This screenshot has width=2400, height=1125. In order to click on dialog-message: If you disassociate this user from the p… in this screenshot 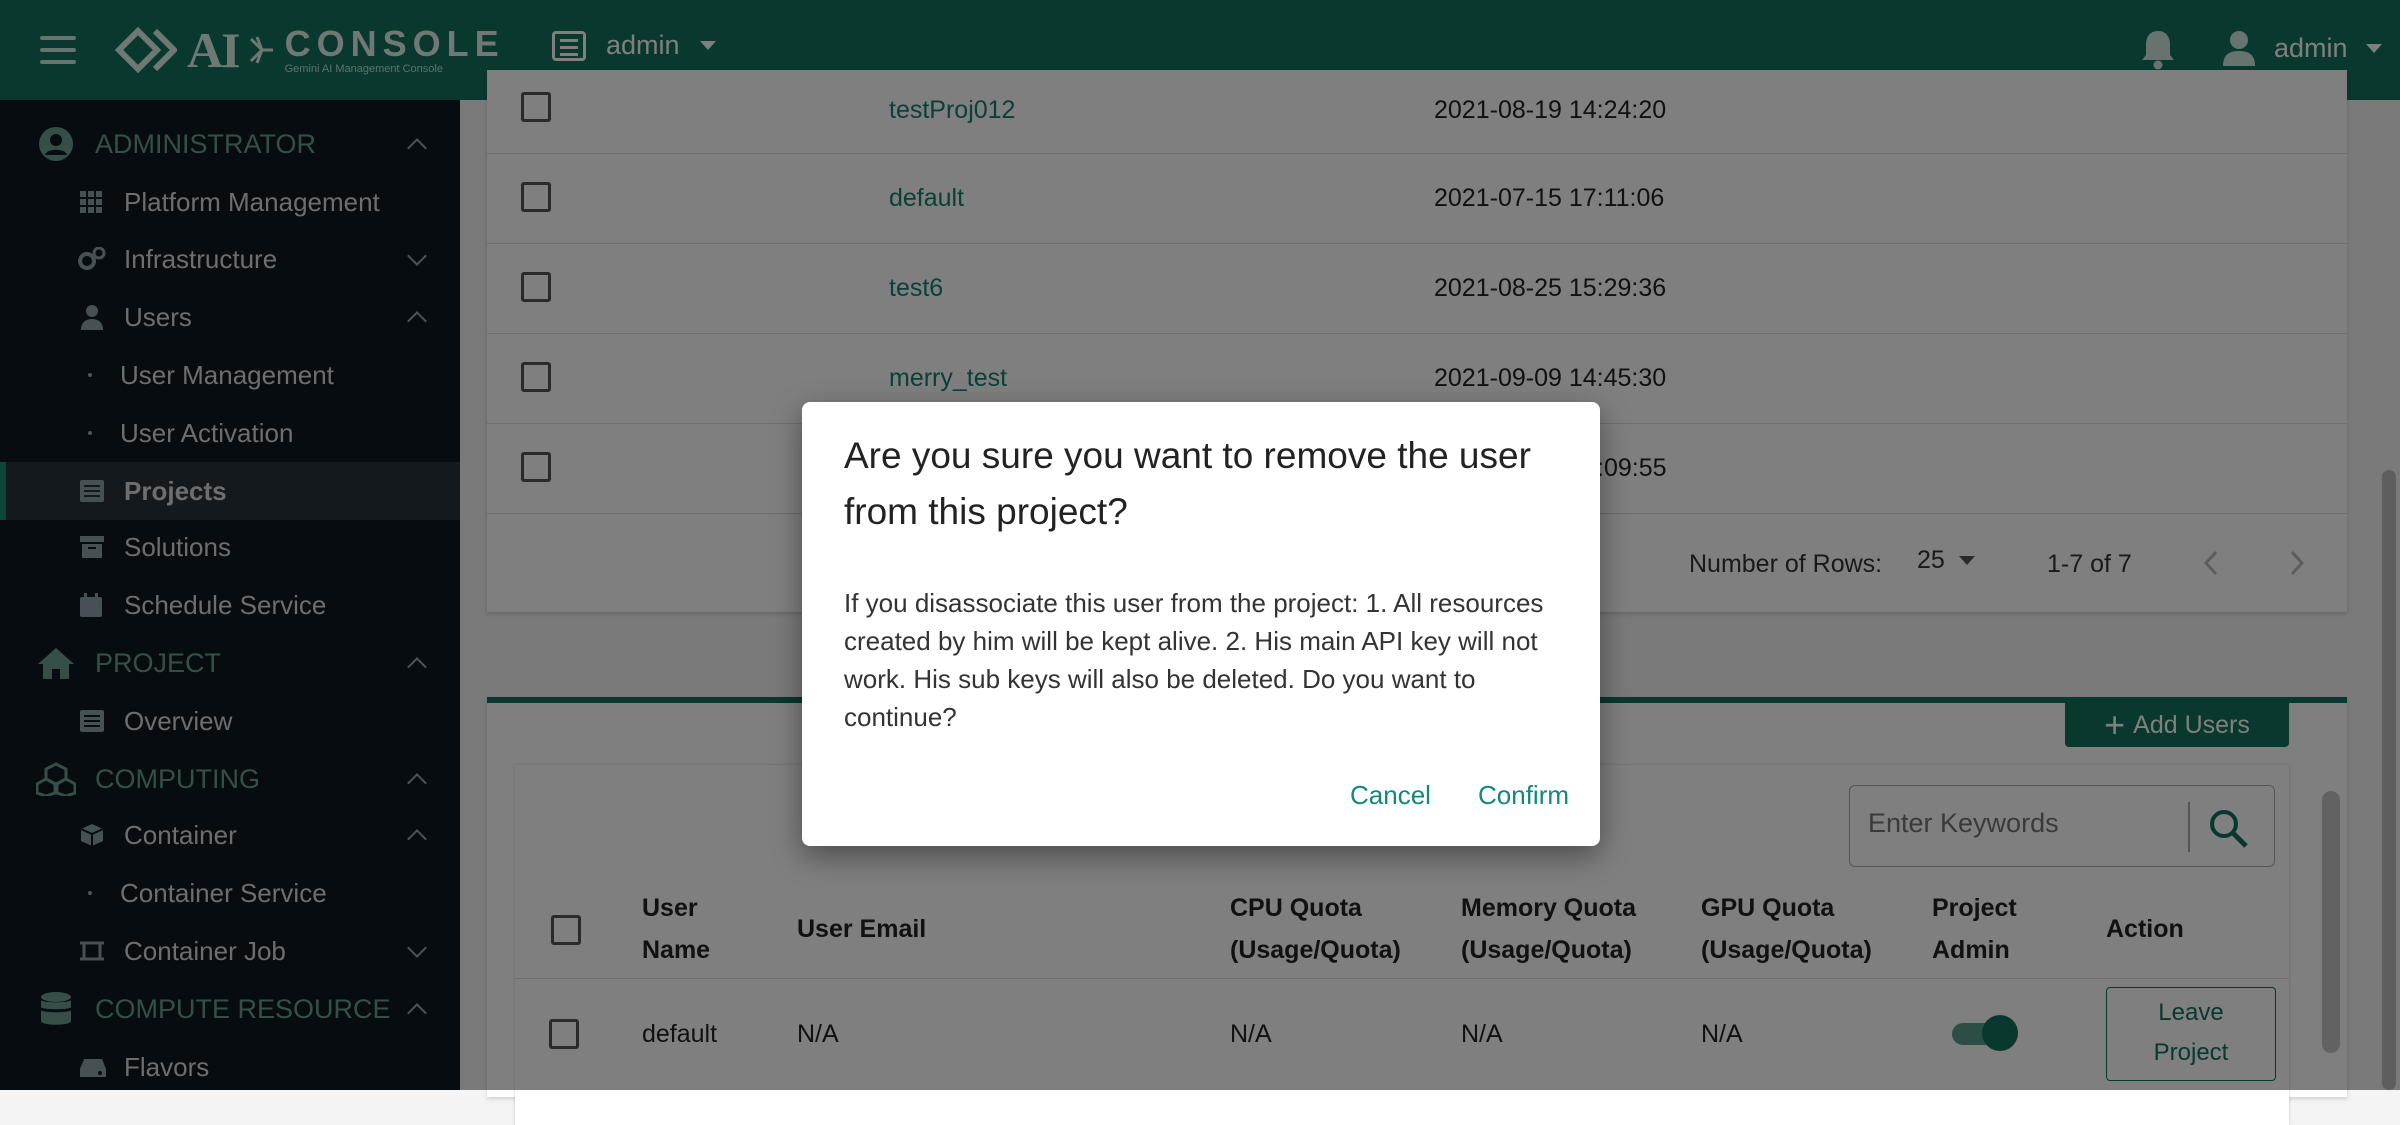, I will do `click(1194, 660)`.